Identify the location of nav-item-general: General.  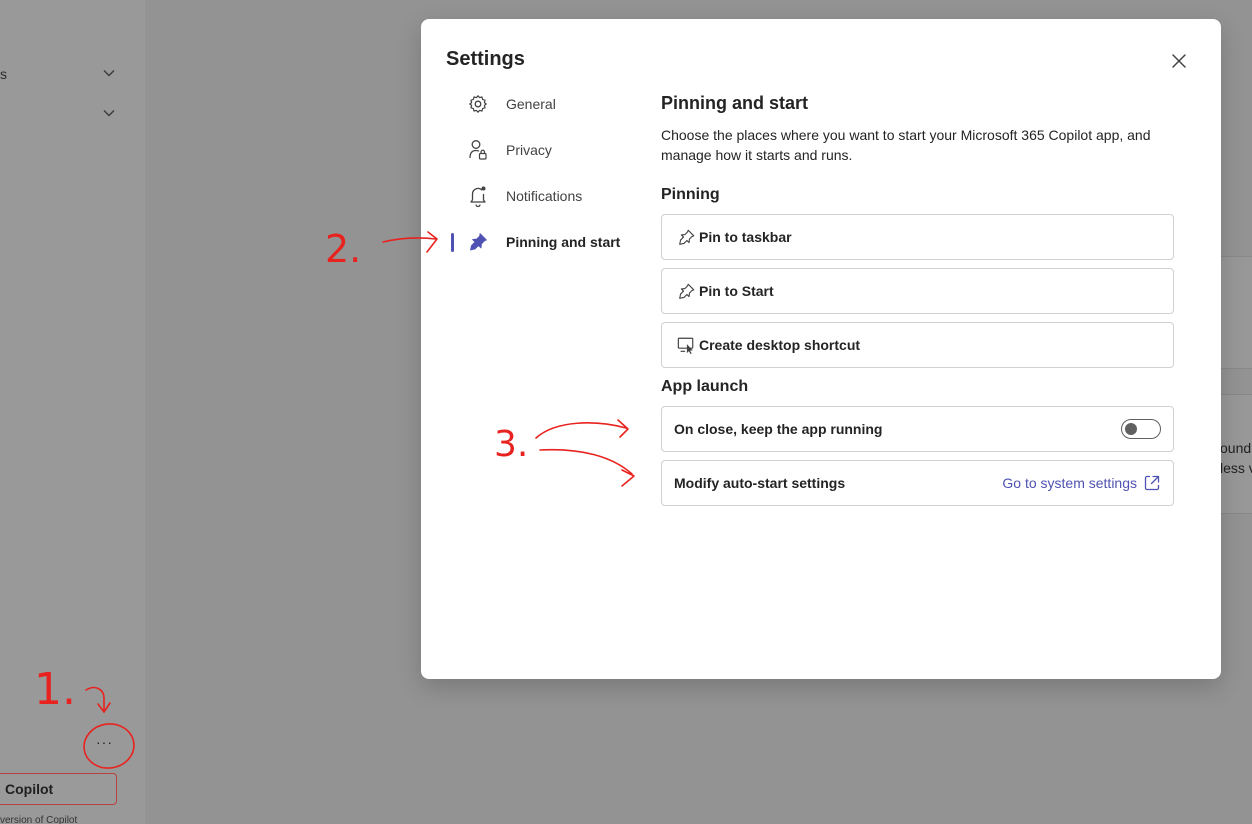
(541, 104).